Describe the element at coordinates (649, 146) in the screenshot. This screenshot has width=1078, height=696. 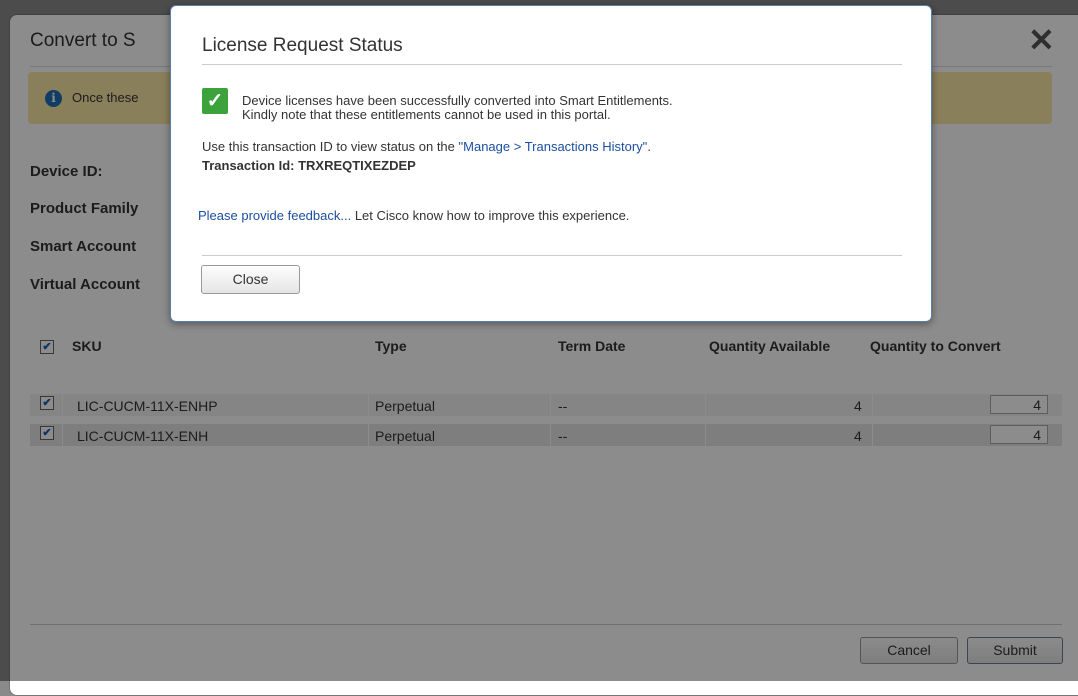
I see `transaction-instructions-period: .` at that location.